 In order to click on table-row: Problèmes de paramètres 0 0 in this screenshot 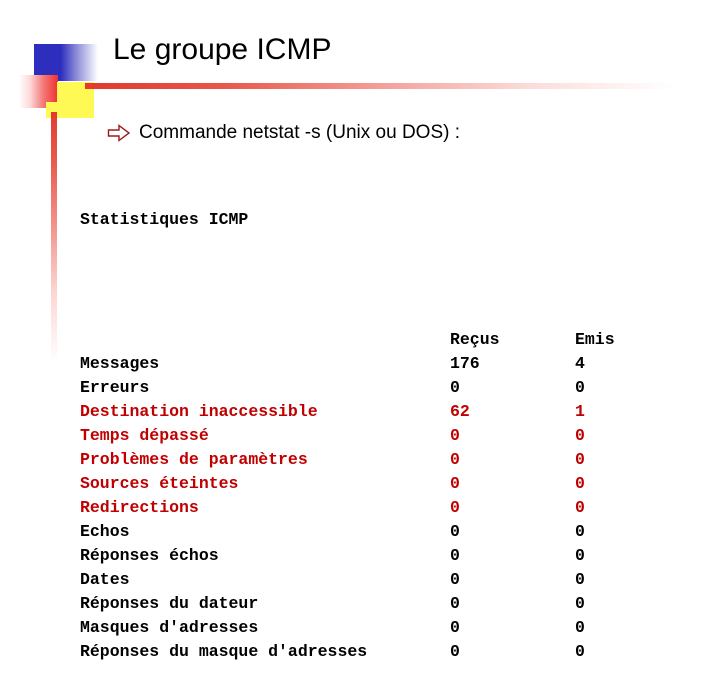, I will do `click(372, 460)`.